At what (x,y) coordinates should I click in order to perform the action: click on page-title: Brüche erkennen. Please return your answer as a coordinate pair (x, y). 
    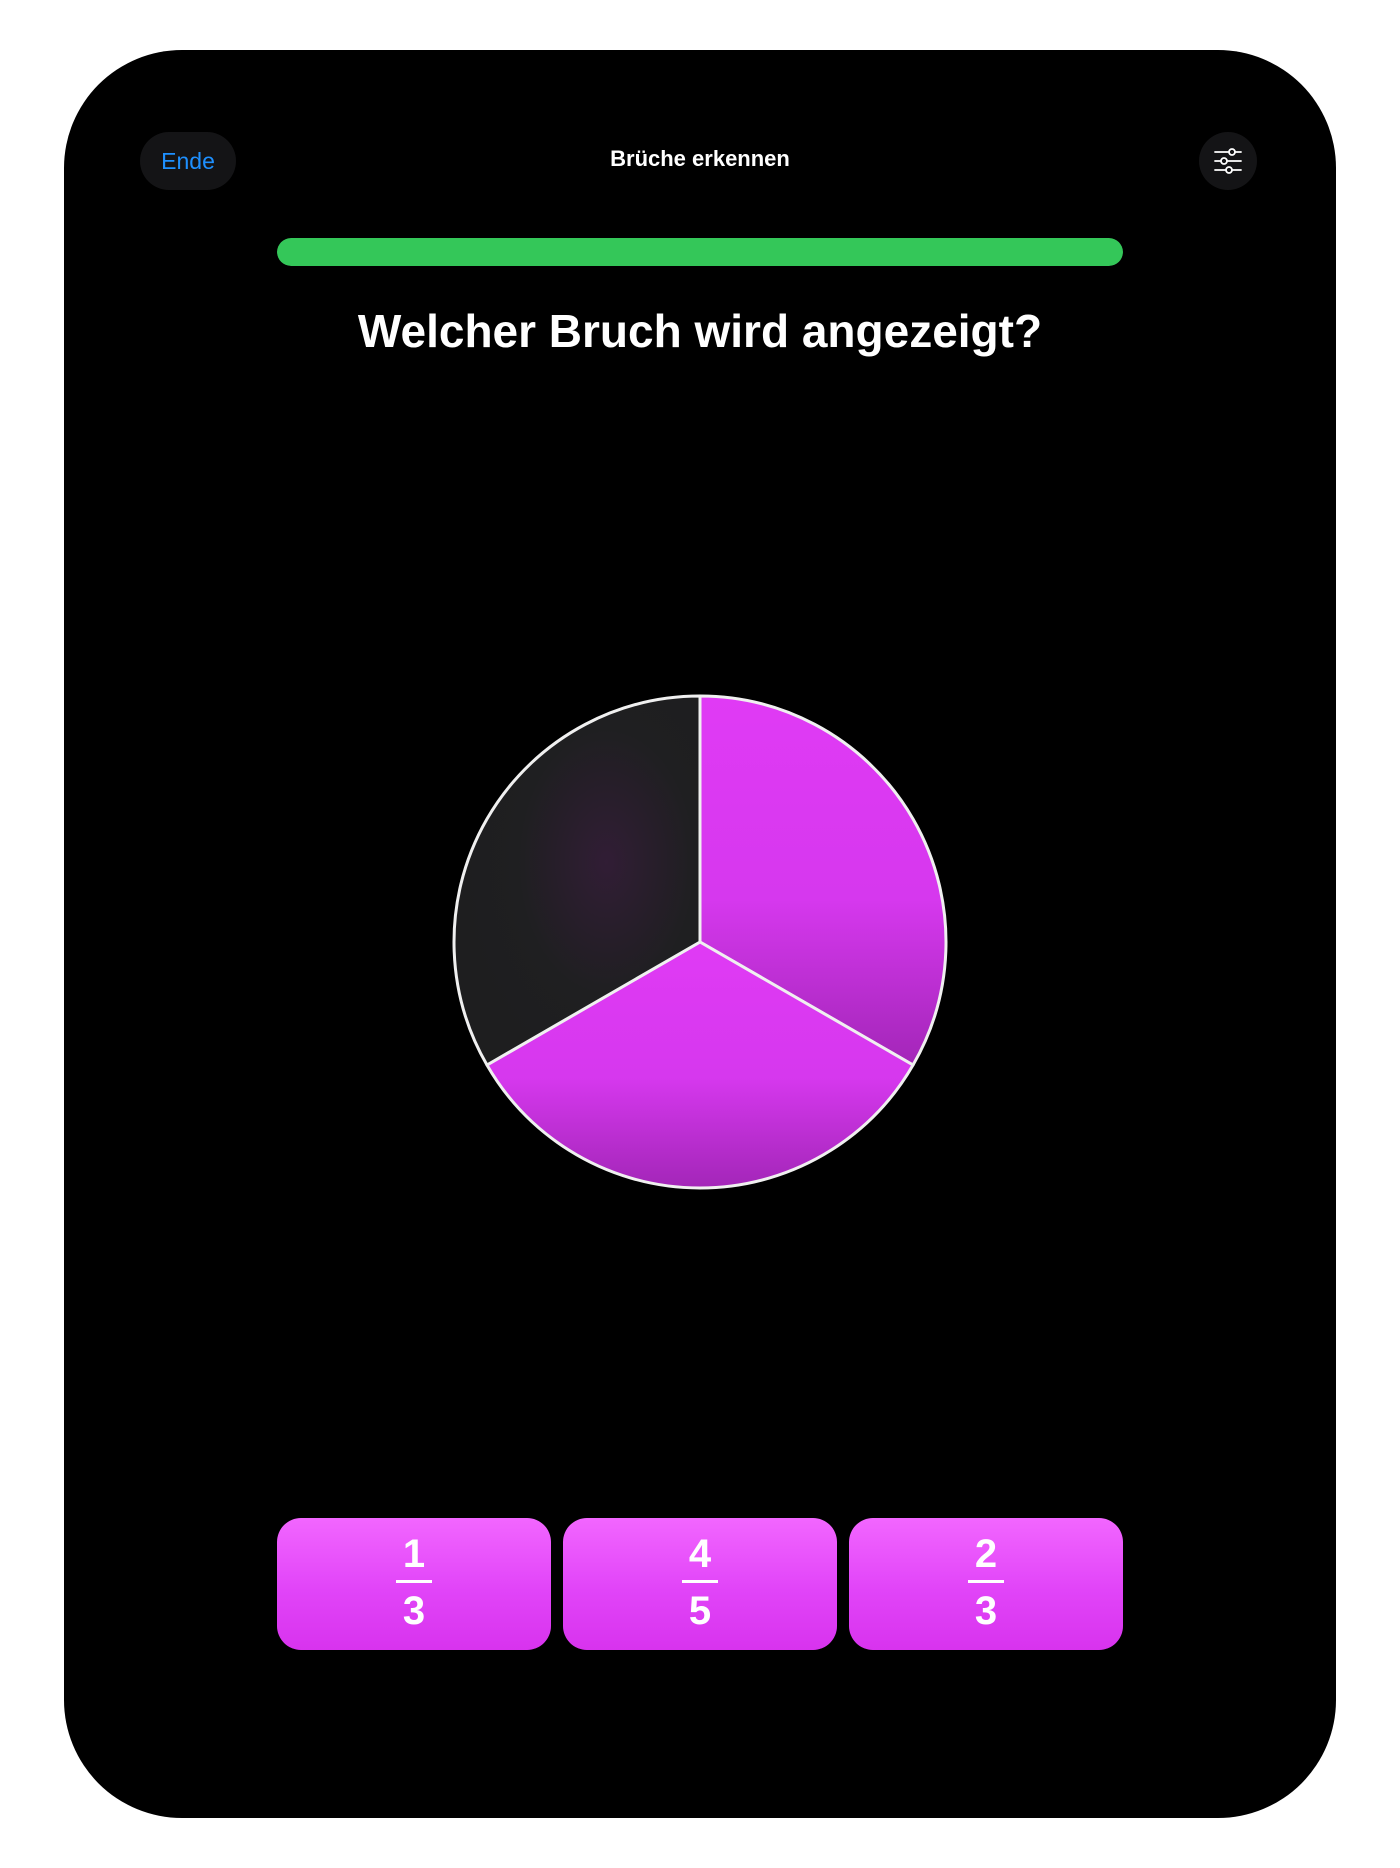
    Looking at the image, I should click on (700, 158).